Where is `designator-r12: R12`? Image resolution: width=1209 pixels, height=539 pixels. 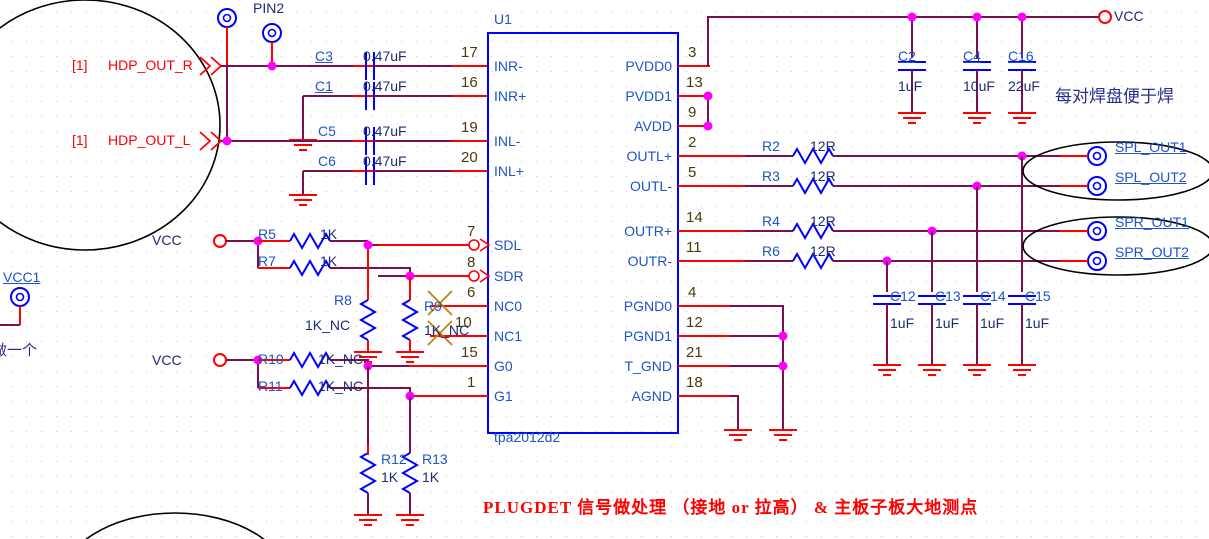 designator-r12: R12 is located at coordinates (394, 459).